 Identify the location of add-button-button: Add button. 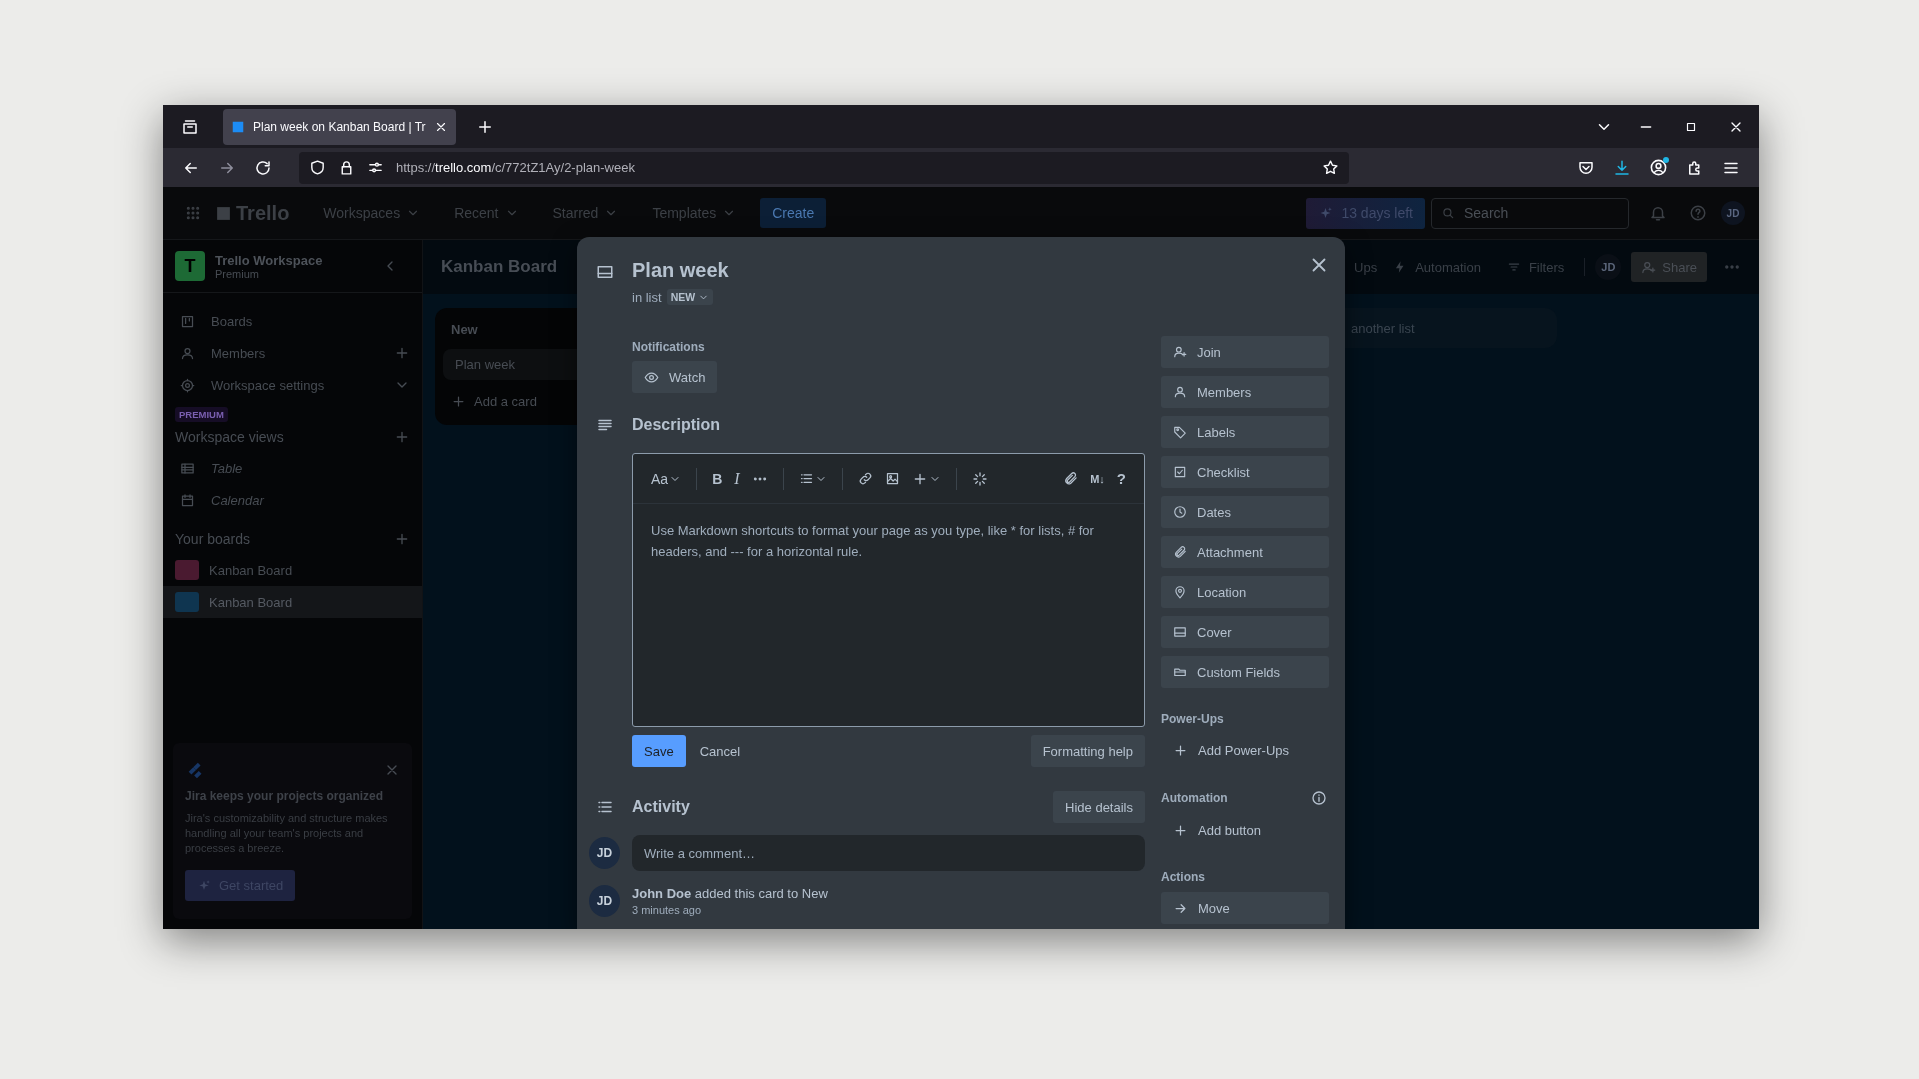
(1245, 830).